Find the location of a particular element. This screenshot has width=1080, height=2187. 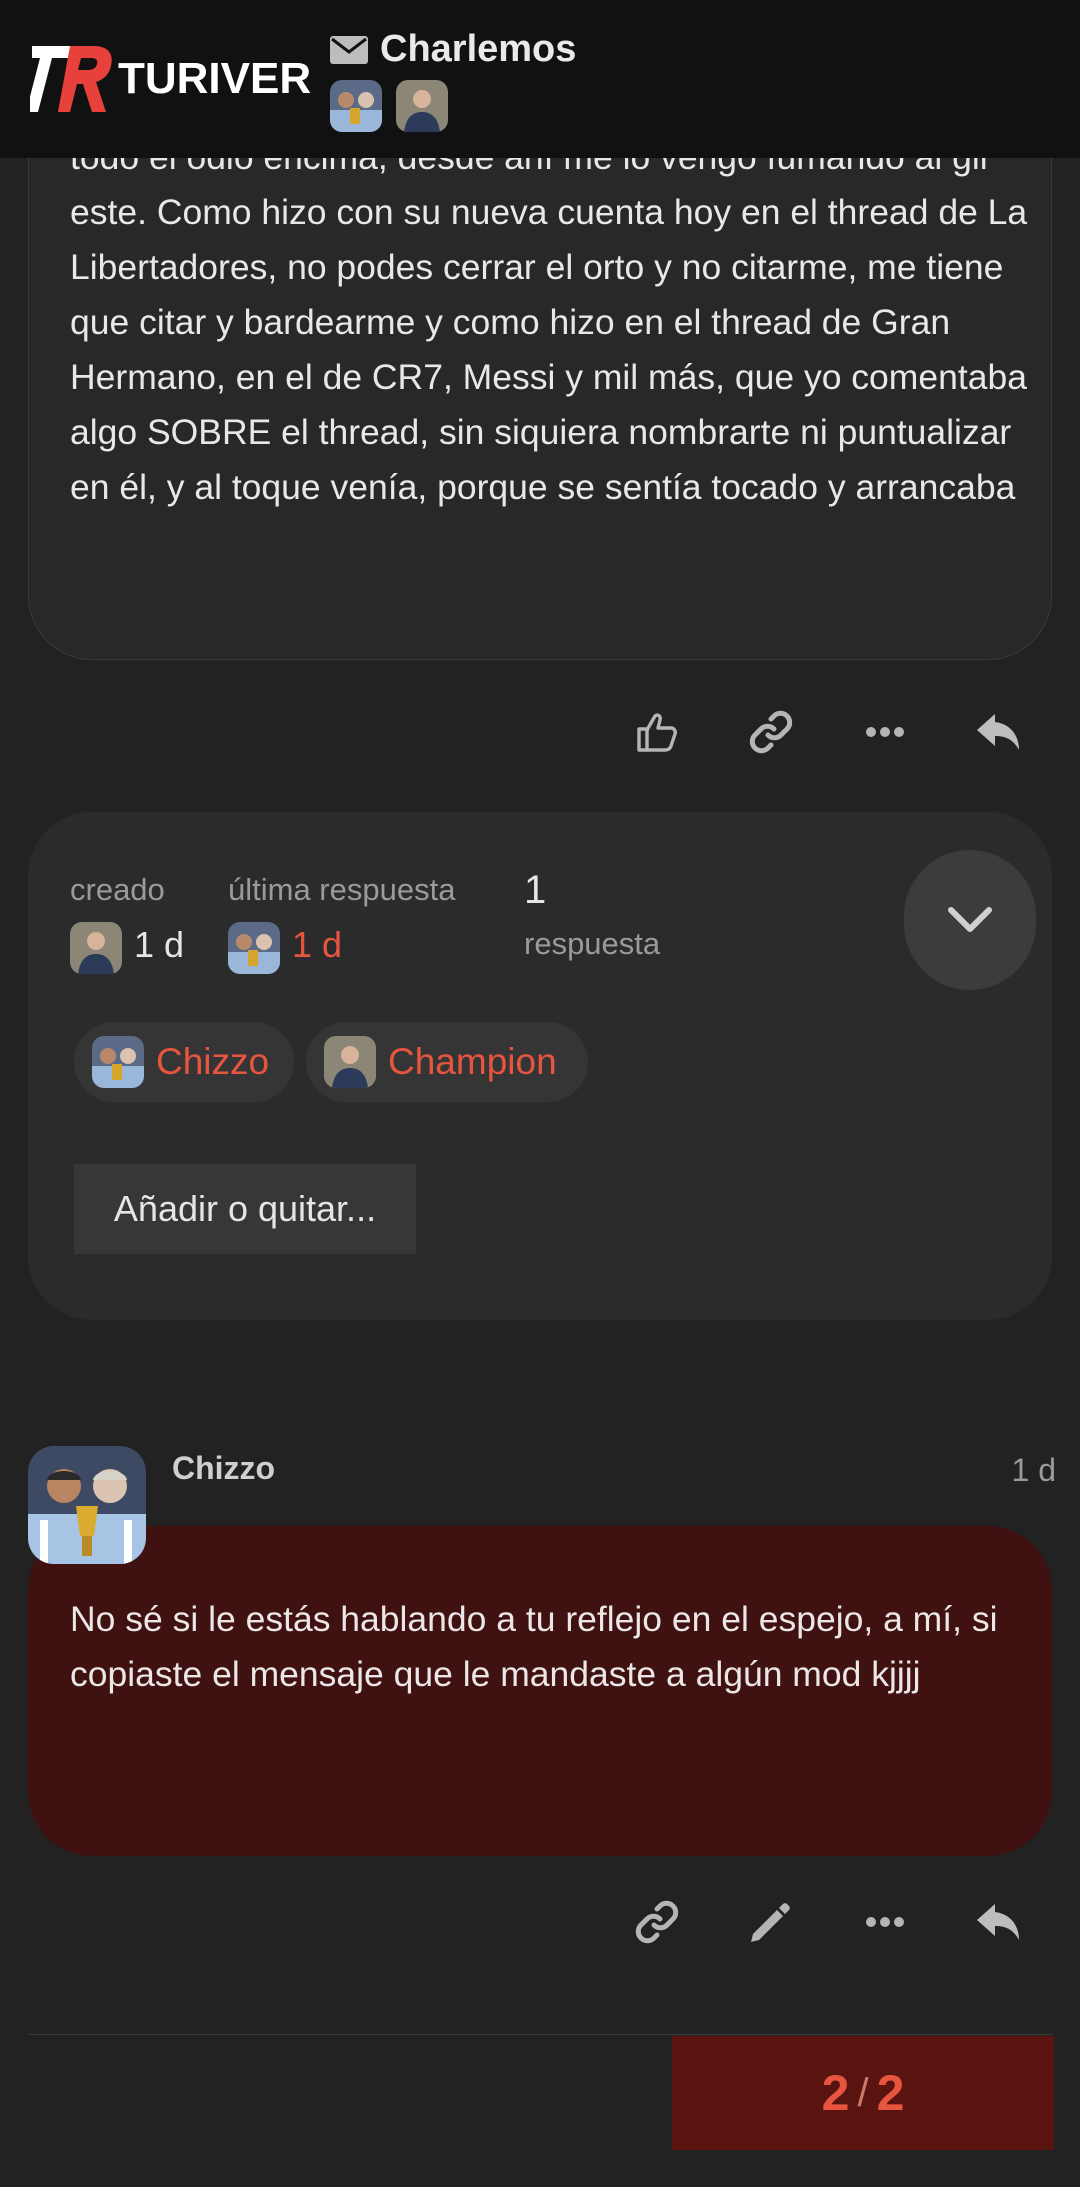

last-reply-label: última respuesta is located at coordinates (342, 889).